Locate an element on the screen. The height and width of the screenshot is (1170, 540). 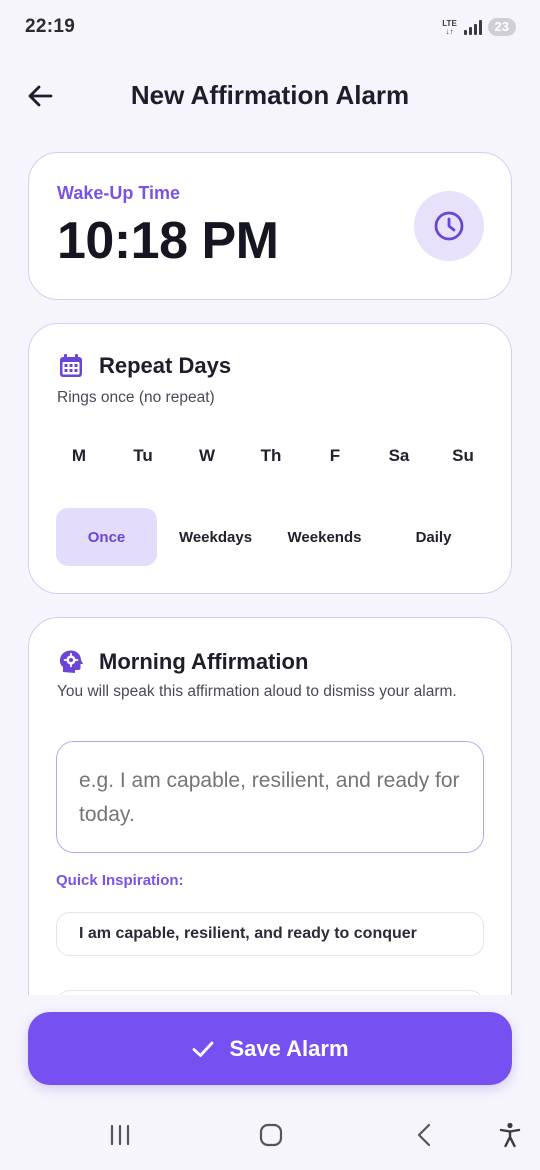
nav-accessibility-button is located at coordinates (510, 1135).